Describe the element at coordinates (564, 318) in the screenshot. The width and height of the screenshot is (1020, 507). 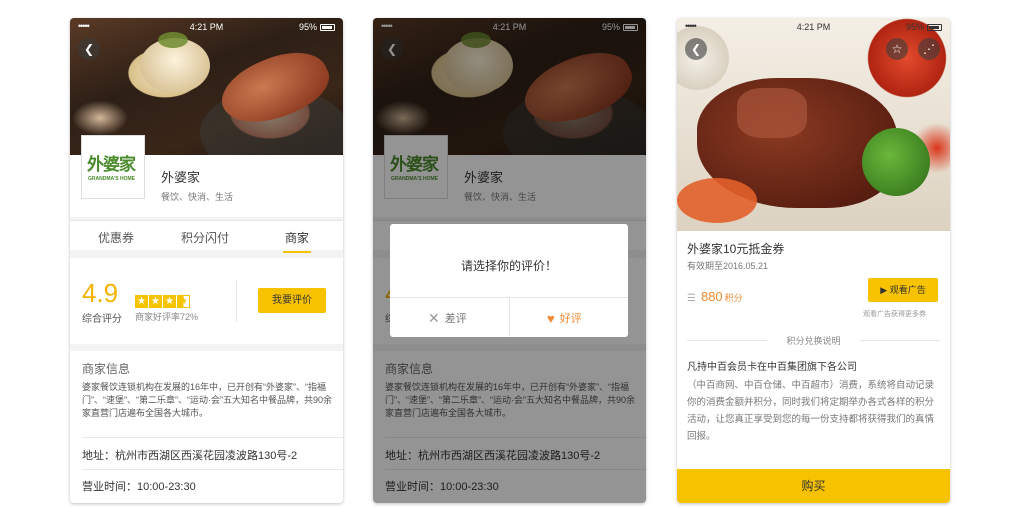
I see `good-review-button: ♥ 好评` at that location.